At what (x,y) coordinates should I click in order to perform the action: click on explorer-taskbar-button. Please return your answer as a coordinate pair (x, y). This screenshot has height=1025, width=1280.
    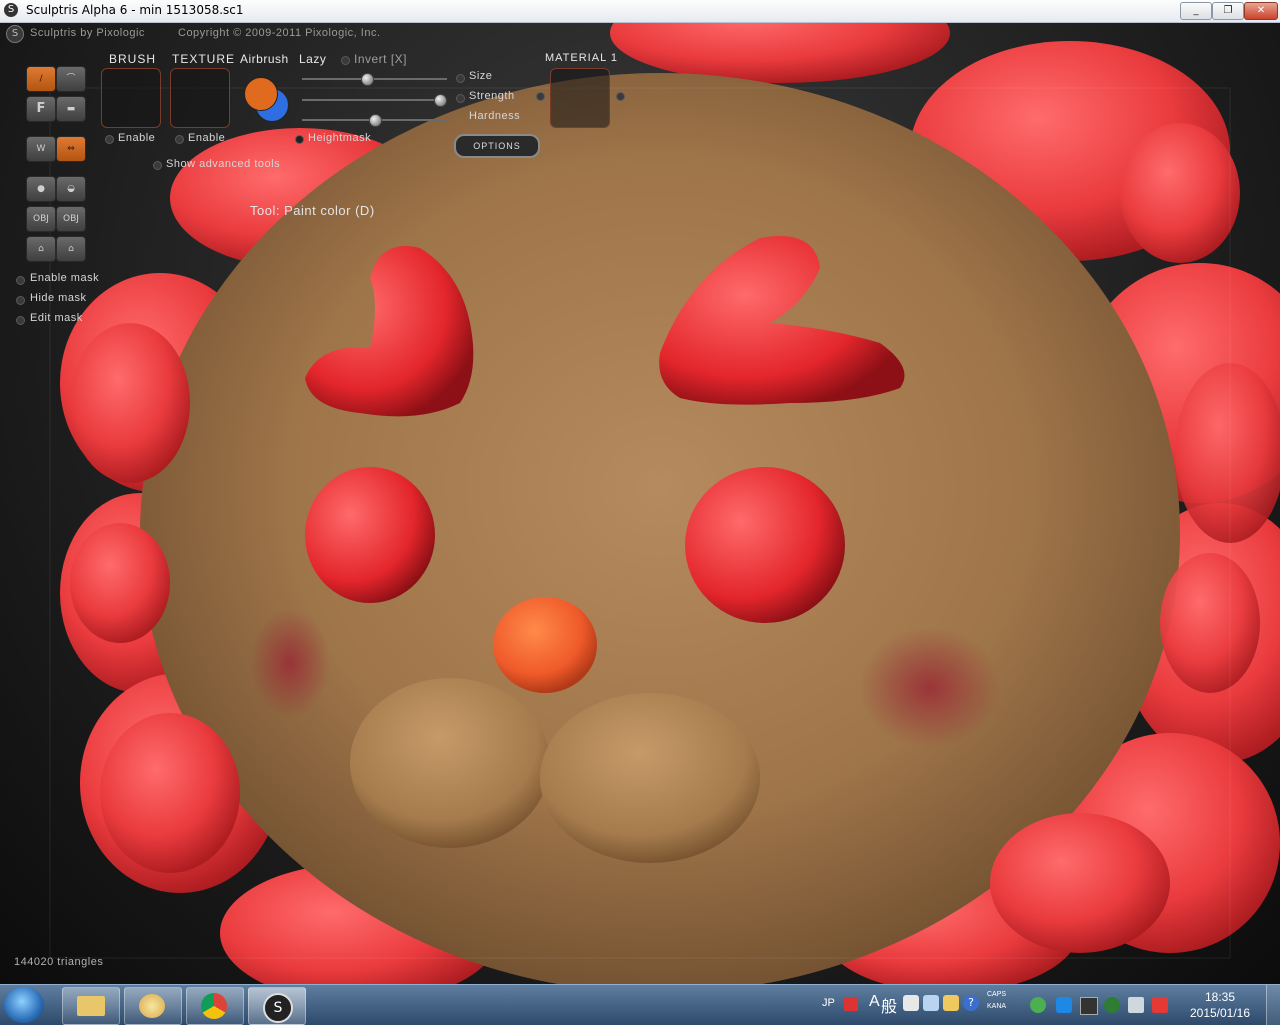
    Looking at the image, I should click on (91, 1006).